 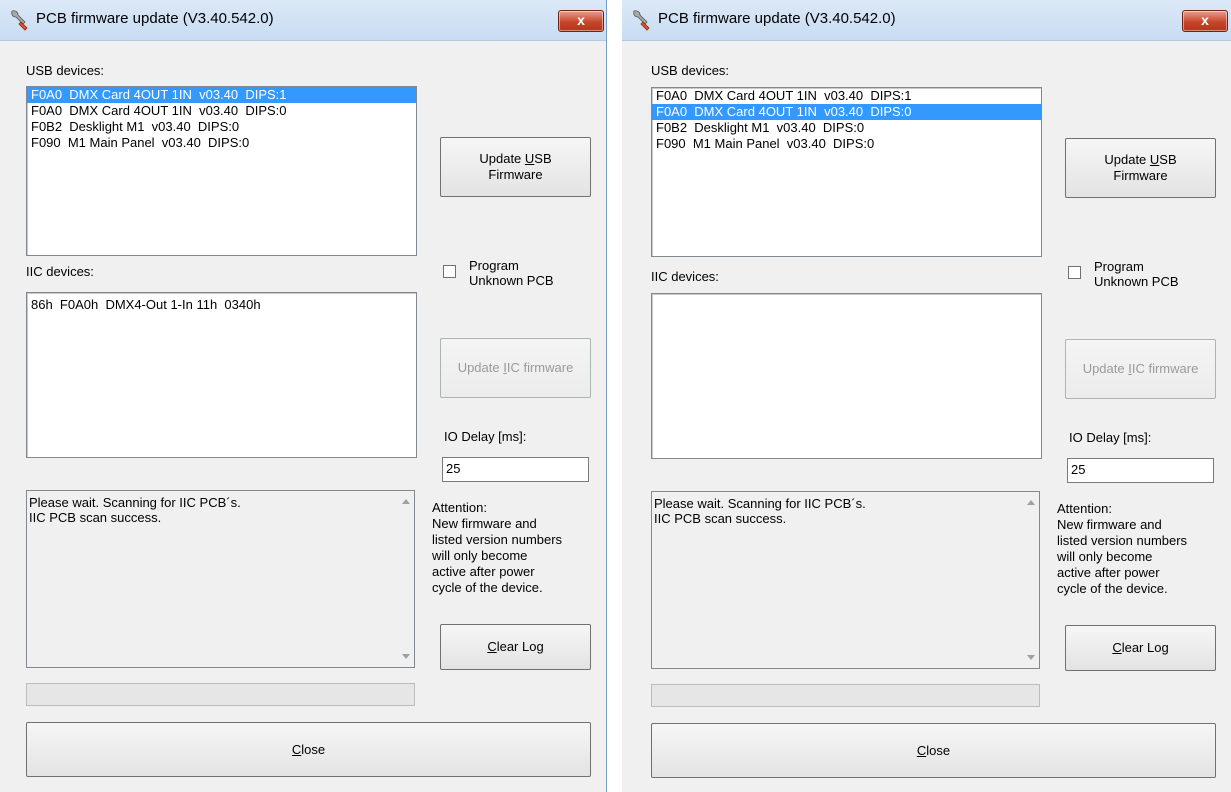 I want to click on iic-device-item: 86h F0A0h DMX4-Out 1-In 11h 0340h, so click(x=223, y=305).